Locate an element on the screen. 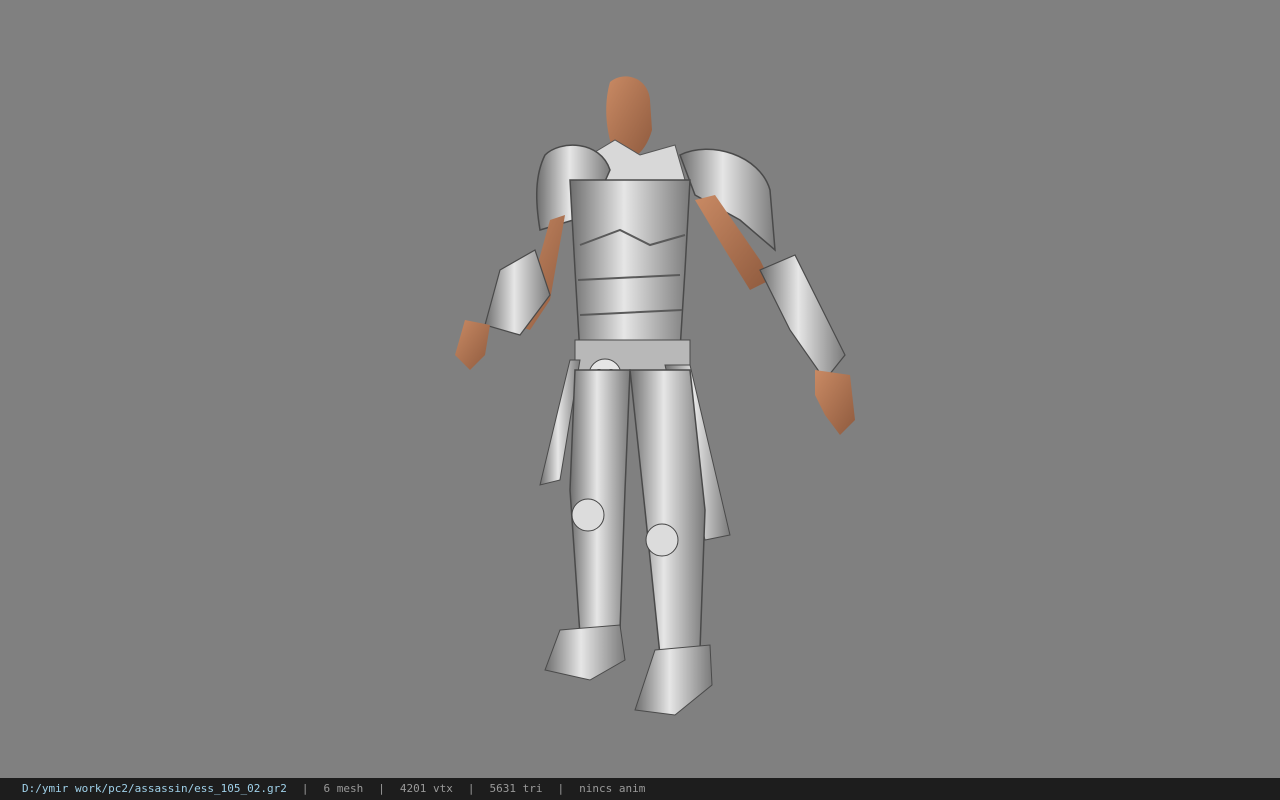 The height and width of the screenshot is (800, 1280). mesh-count: 6 mesh is located at coordinates (343, 788).